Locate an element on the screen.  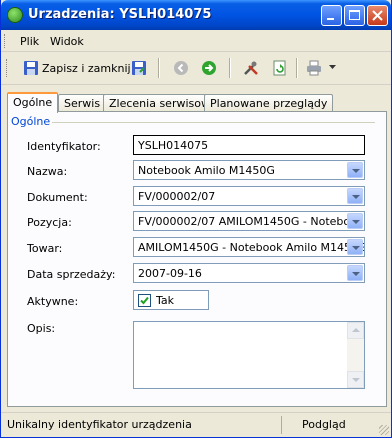
tools-icon is located at coordinates (251, 68).